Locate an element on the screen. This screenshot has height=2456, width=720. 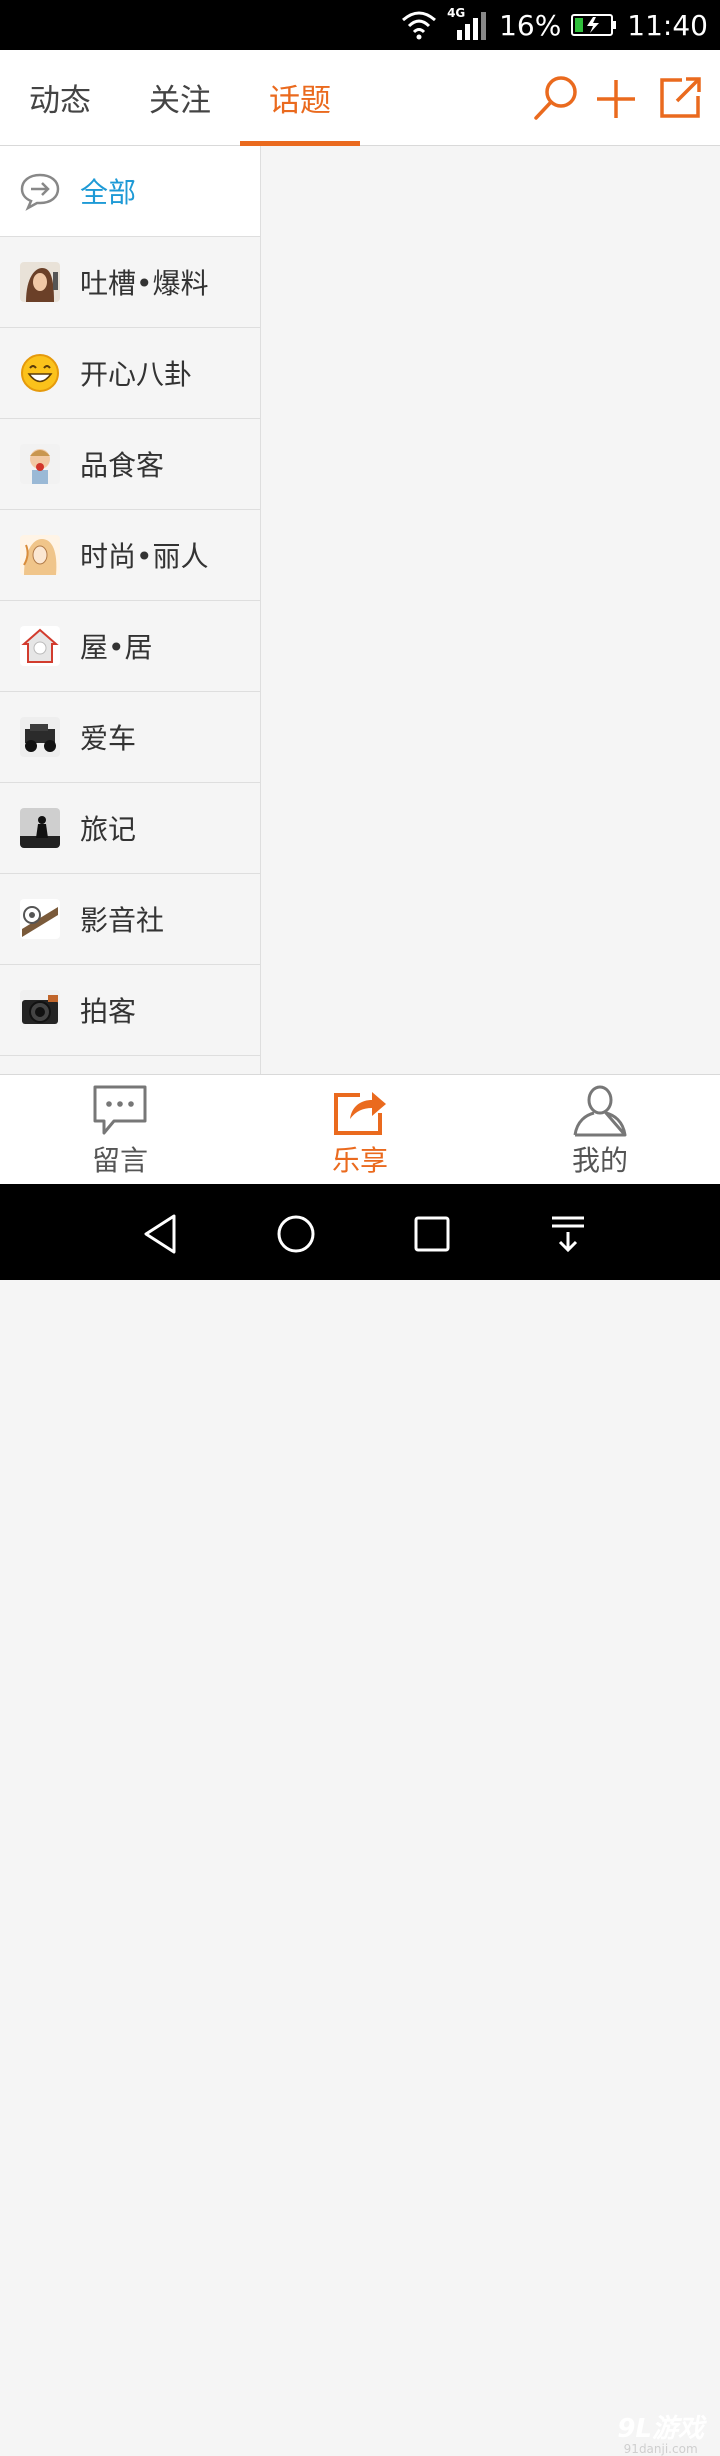
jeep-thumbnail is located at coordinates (40, 737).